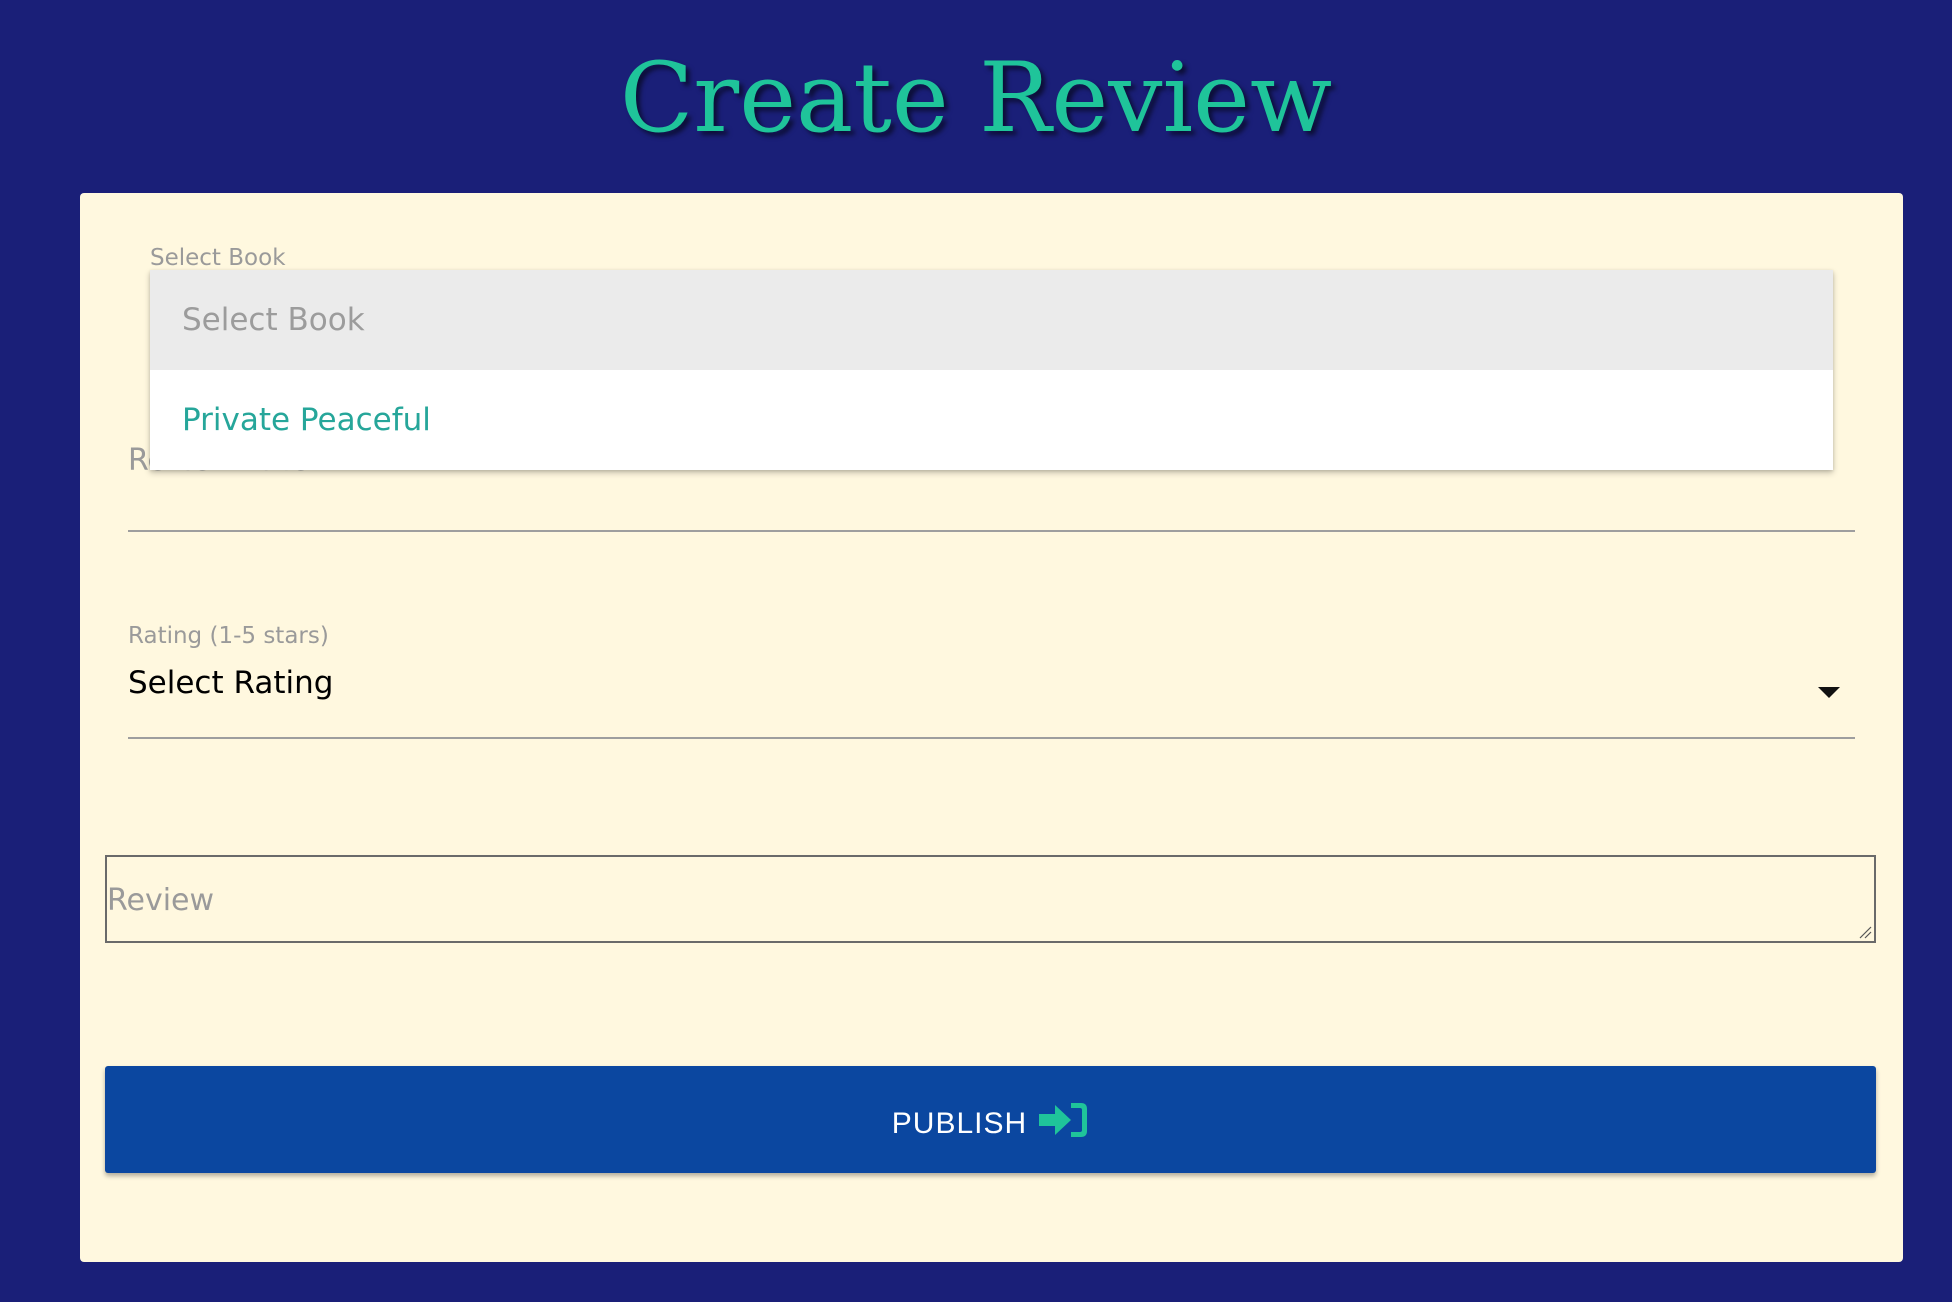  Describe the element at coordinates (228, 636) in the screenshot. I see `rating-label: Rating (1-5 stars)` at that location.